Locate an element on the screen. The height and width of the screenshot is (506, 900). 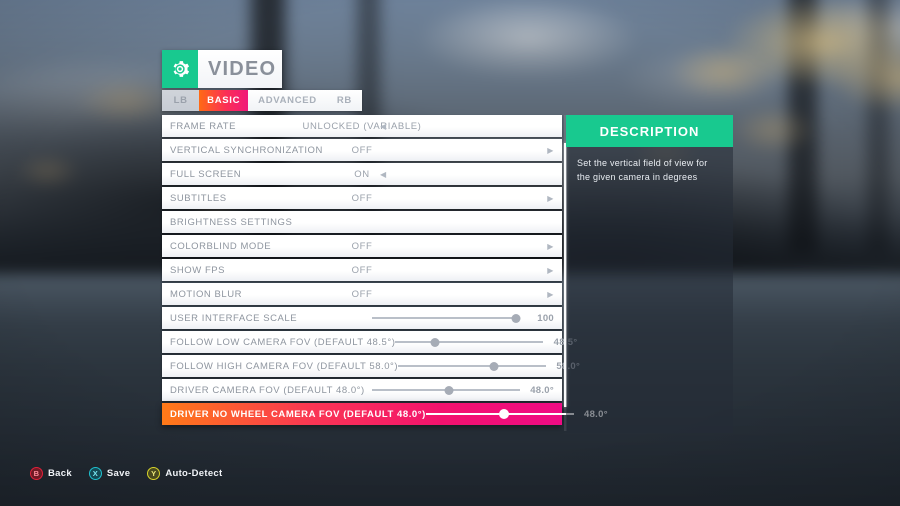
action-back: B Back is located at coordinates (51, 473).